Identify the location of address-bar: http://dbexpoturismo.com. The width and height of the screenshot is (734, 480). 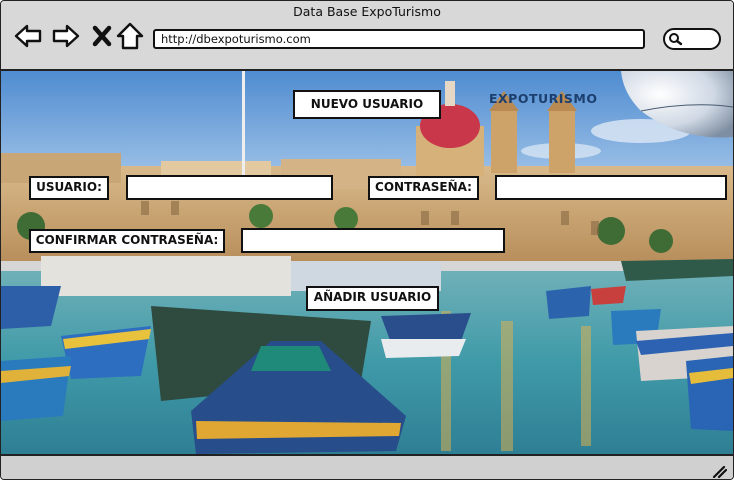
(399, 39).